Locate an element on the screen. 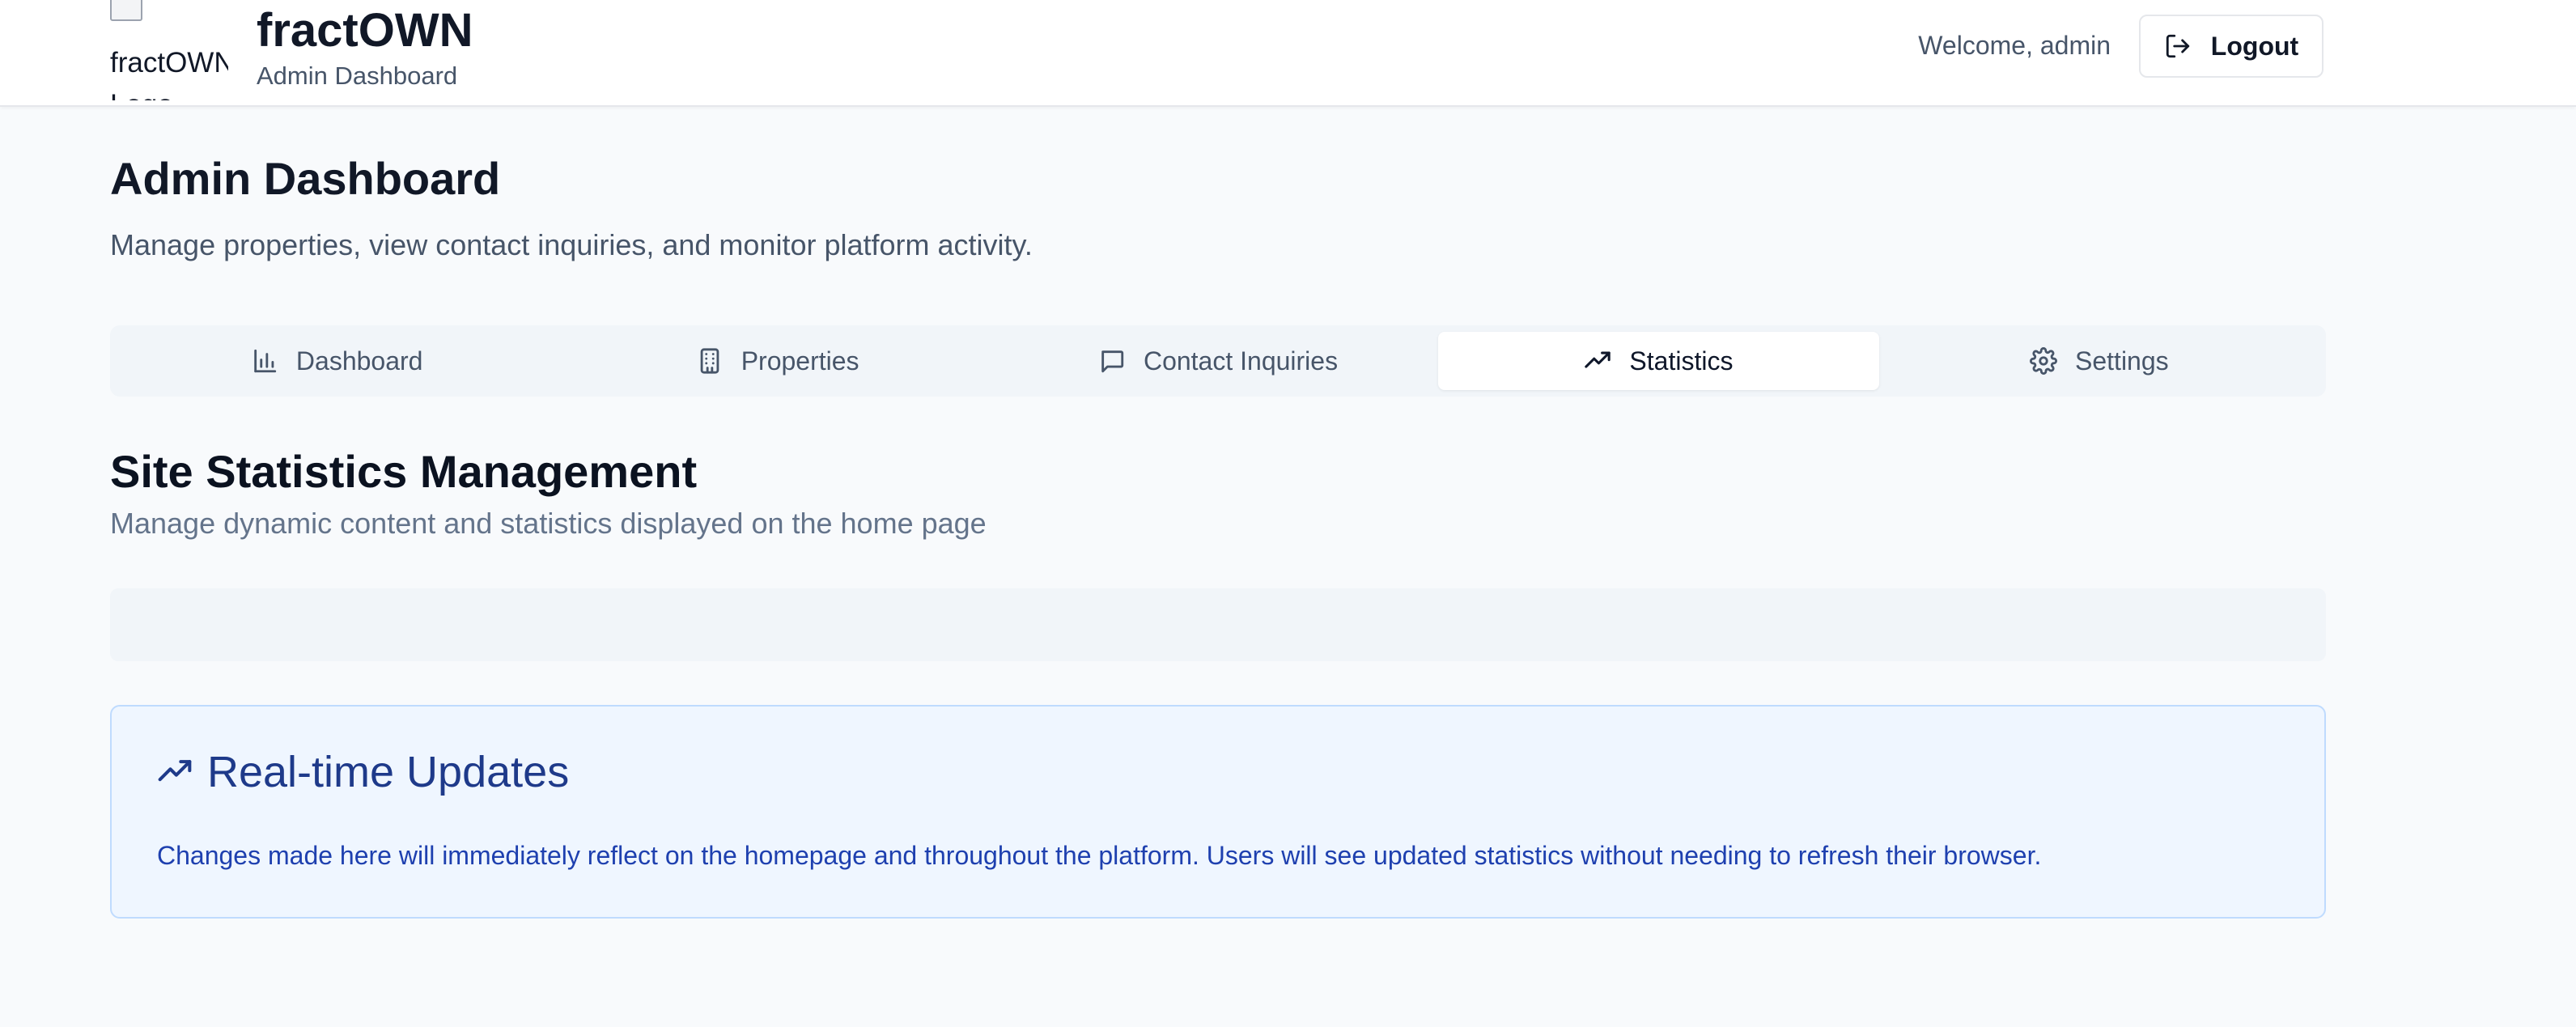  tab-statistics: Statistics is located at coordinates (1658, 361).